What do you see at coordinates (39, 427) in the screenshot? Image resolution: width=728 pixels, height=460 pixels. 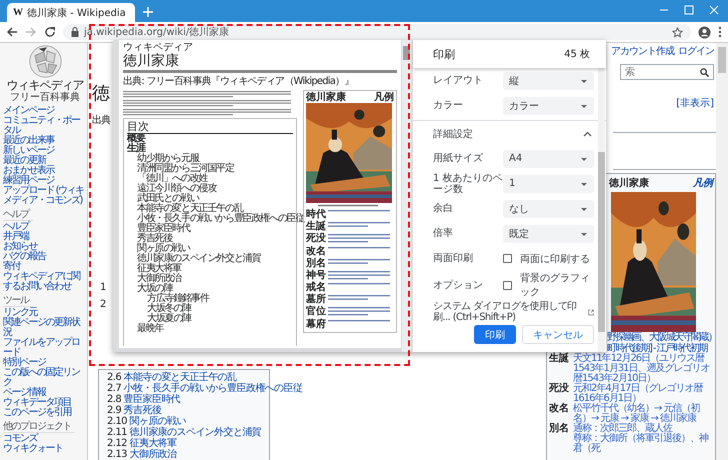 I see `sidebar-heading: 他のプロジェクト` at bounding box center [39, 427].